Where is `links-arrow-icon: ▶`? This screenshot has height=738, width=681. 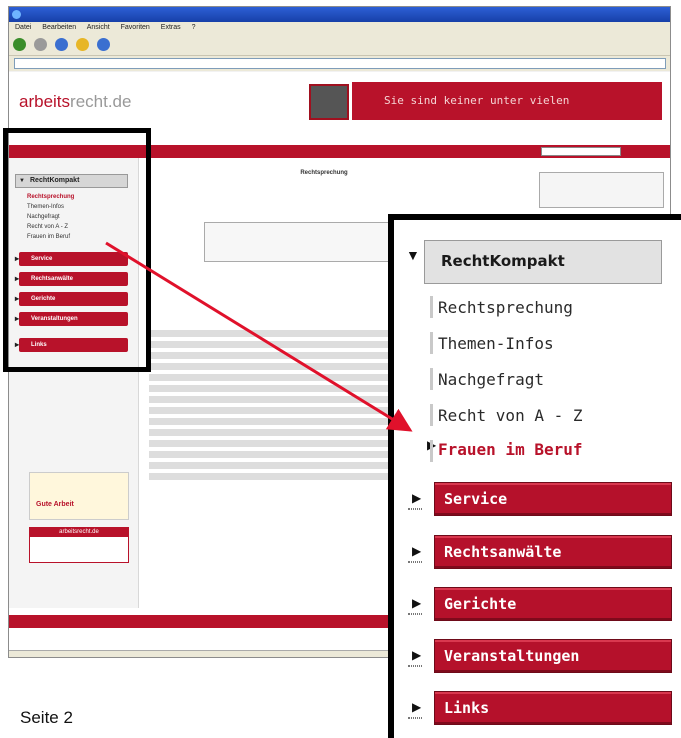 links-arrow-icon: ▶ is located at coordinates (417, 707).